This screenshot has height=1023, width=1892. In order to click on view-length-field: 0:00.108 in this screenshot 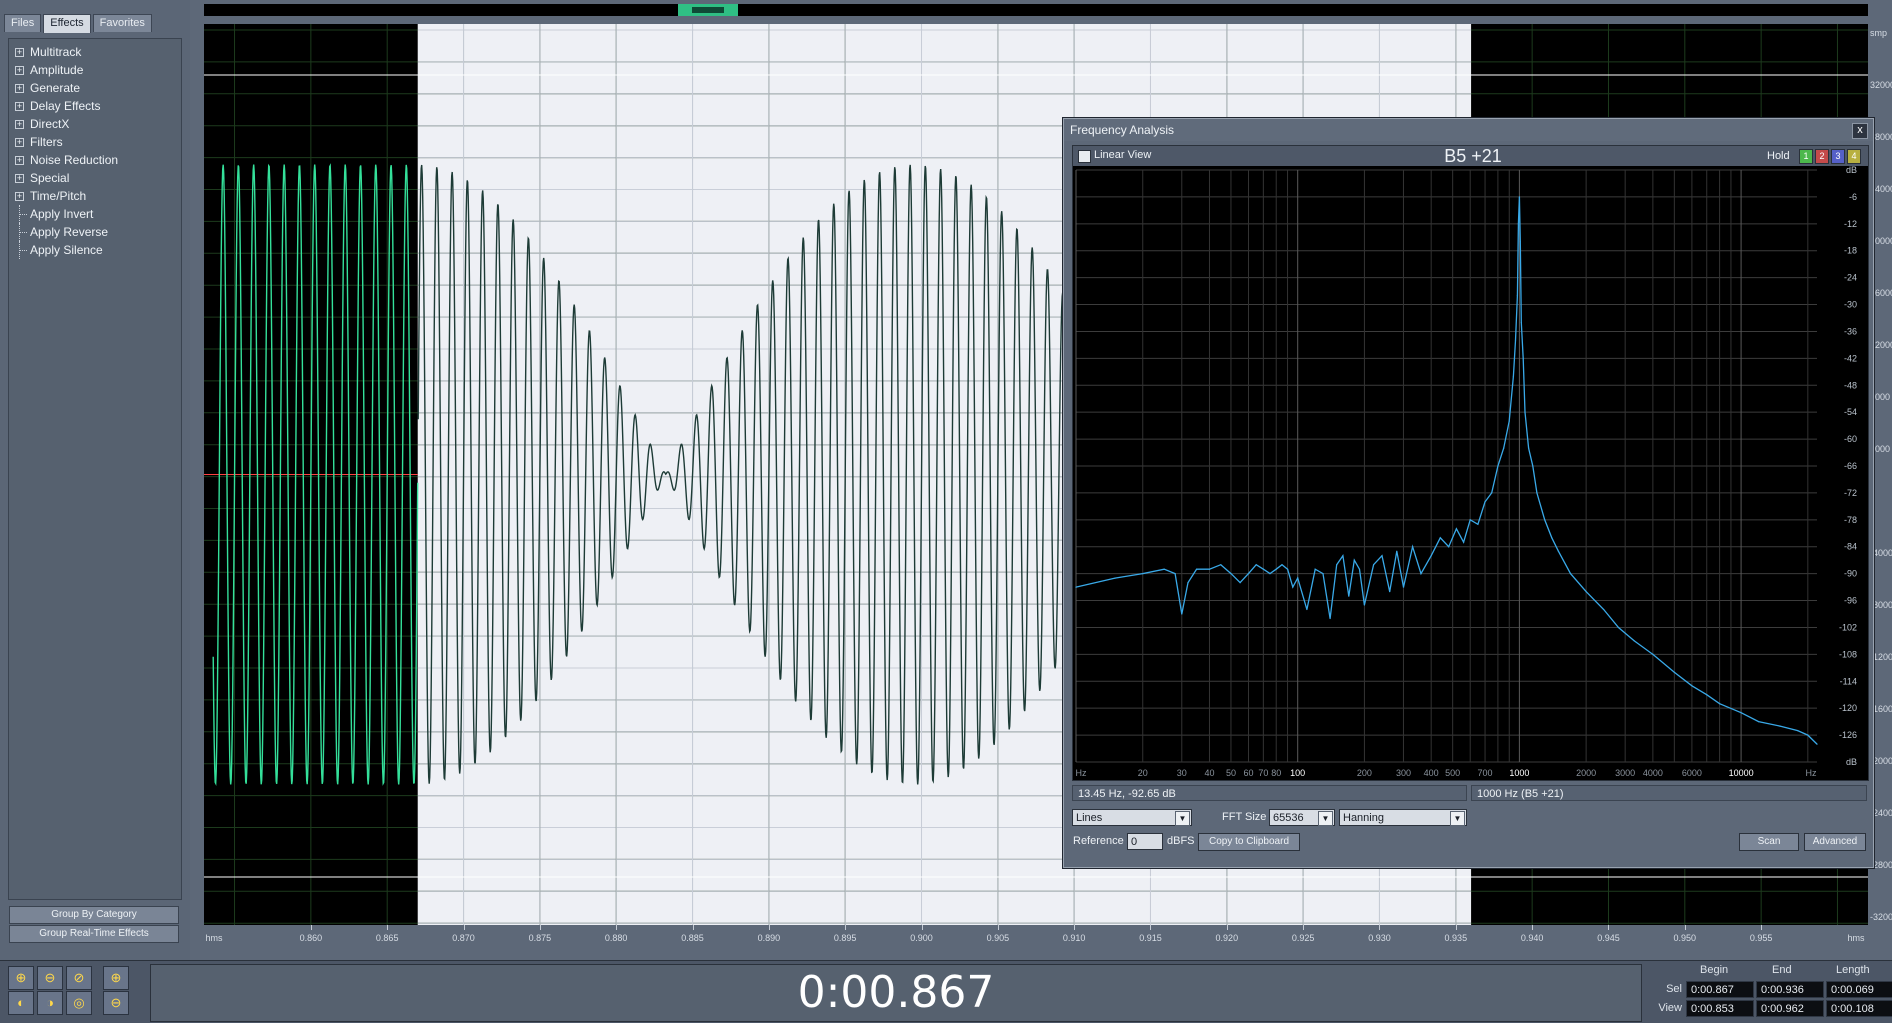, I will do `click(1859, 1008)`.